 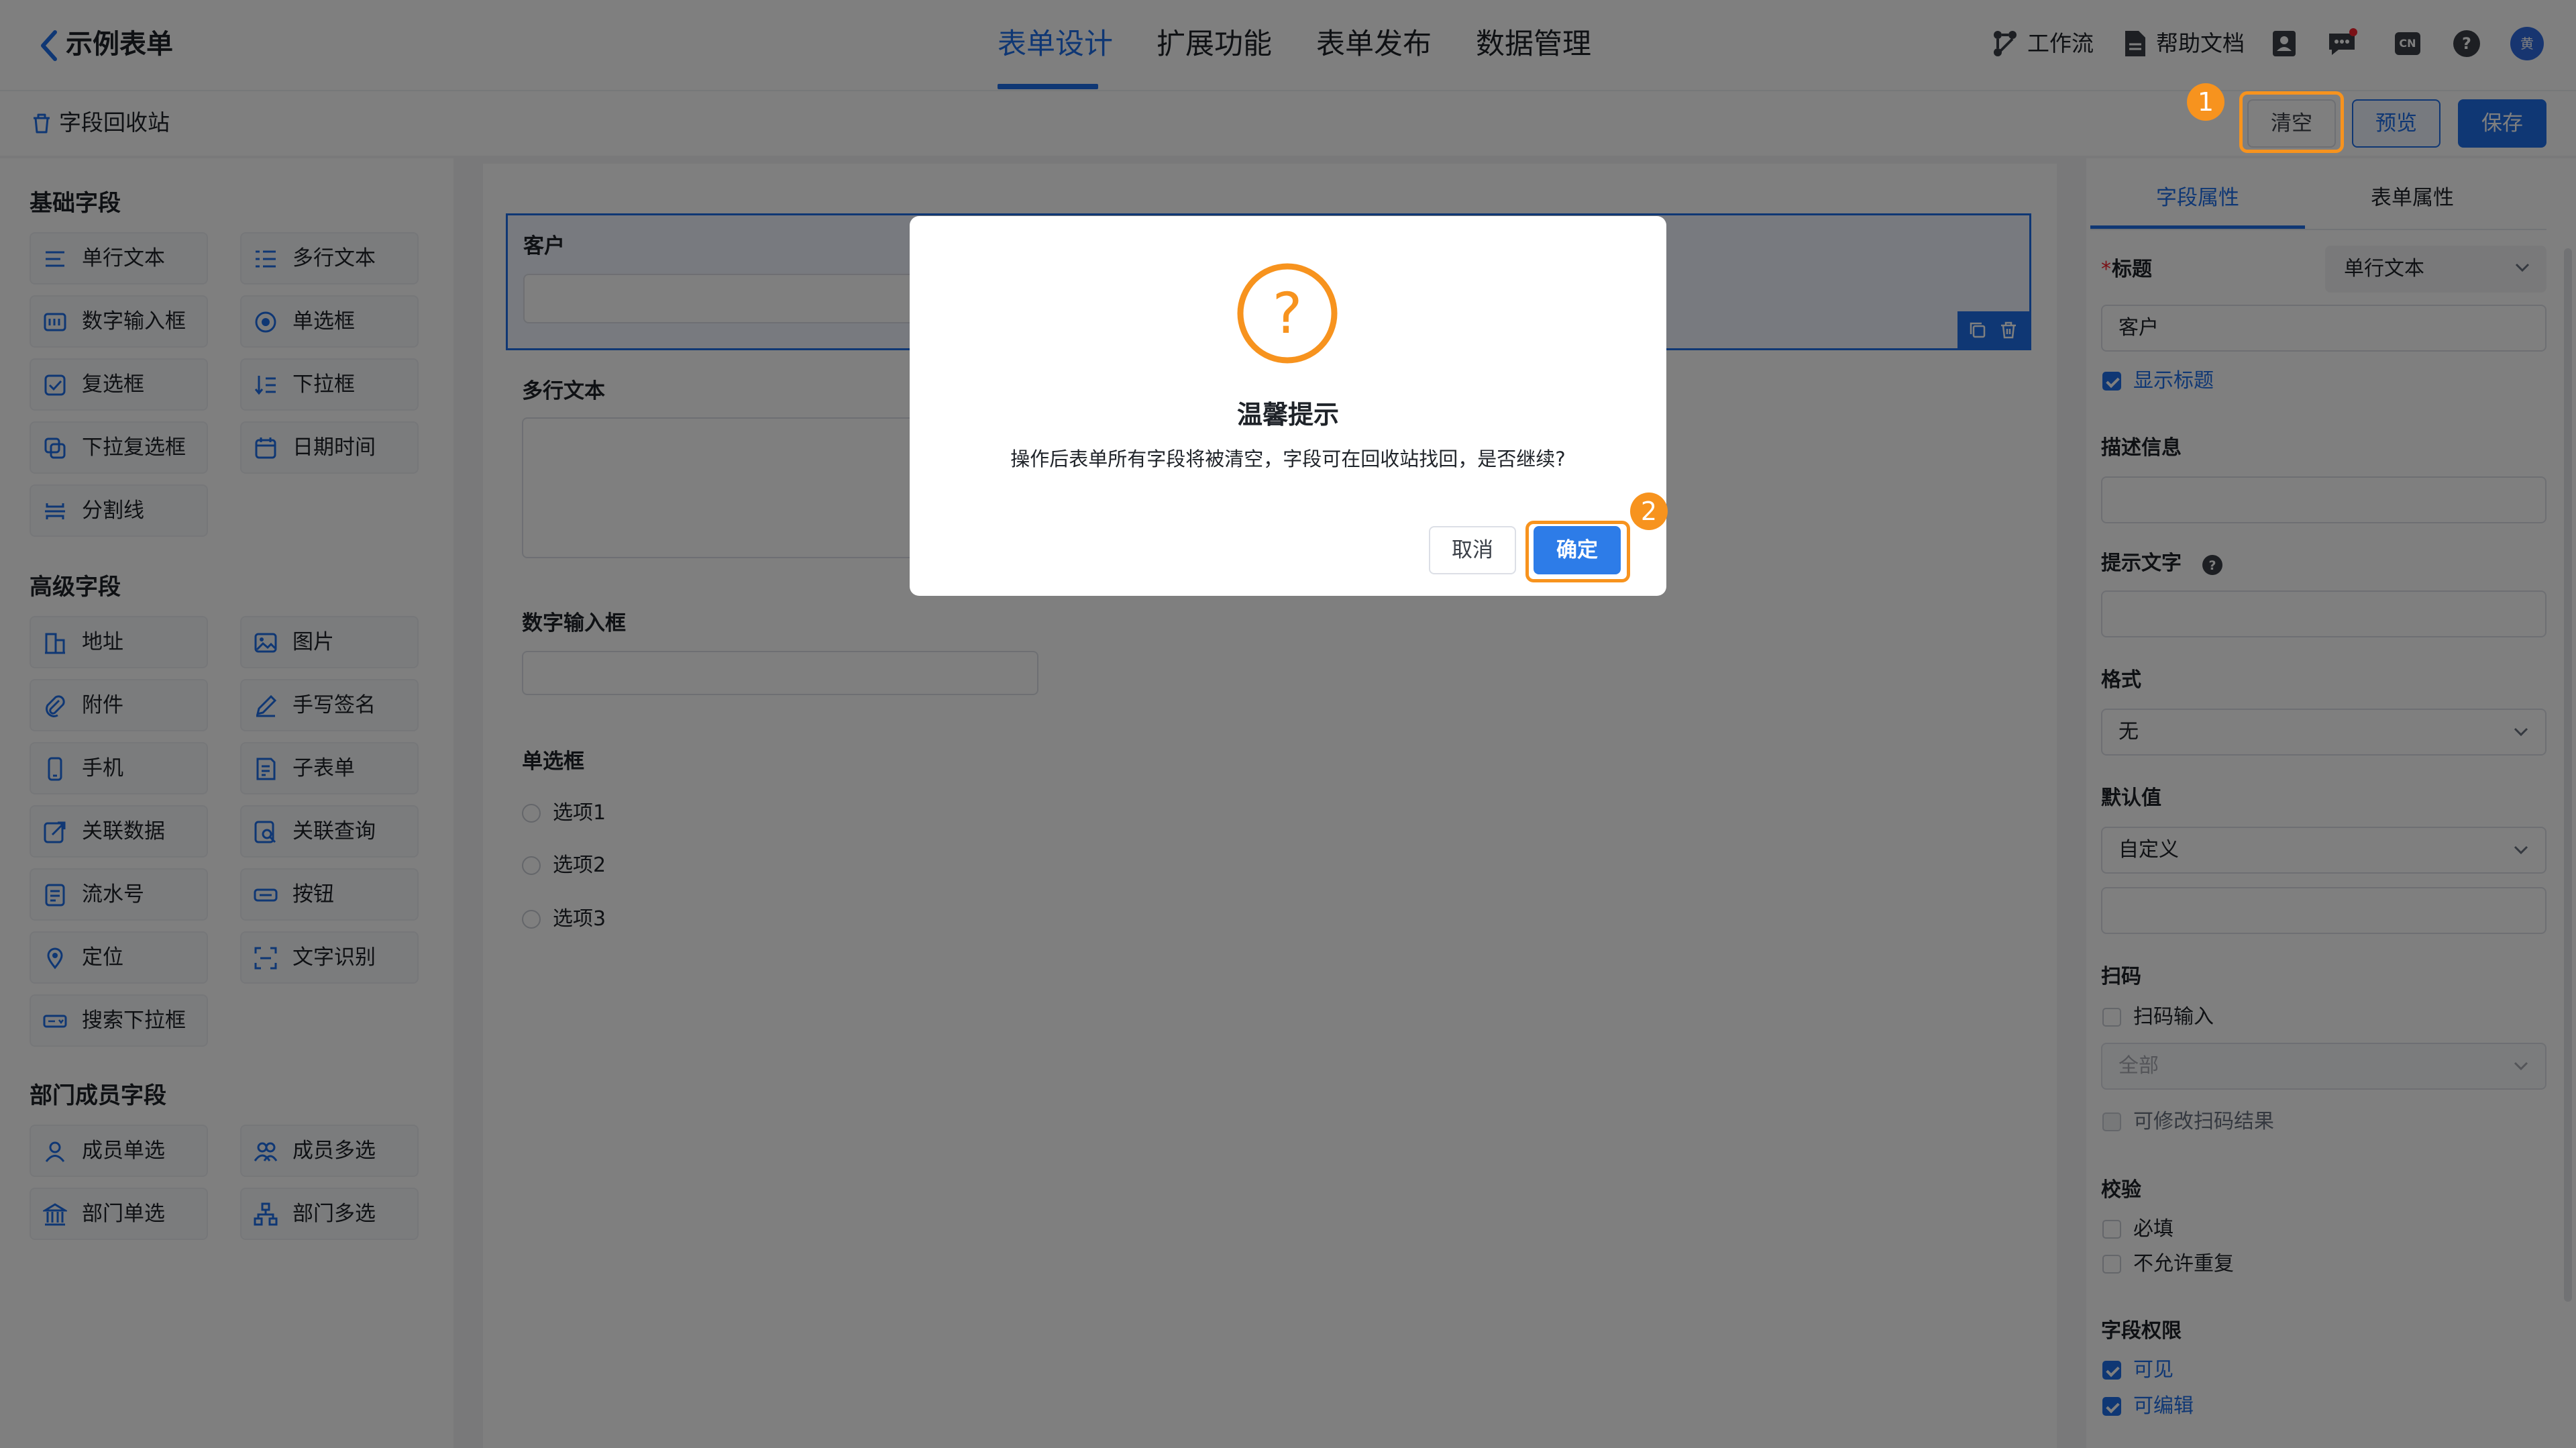 What do you see at coordinates (1649, 512) in the screenshot?
I see `step-badge-2: 2` at bounding box center [1649, 512].